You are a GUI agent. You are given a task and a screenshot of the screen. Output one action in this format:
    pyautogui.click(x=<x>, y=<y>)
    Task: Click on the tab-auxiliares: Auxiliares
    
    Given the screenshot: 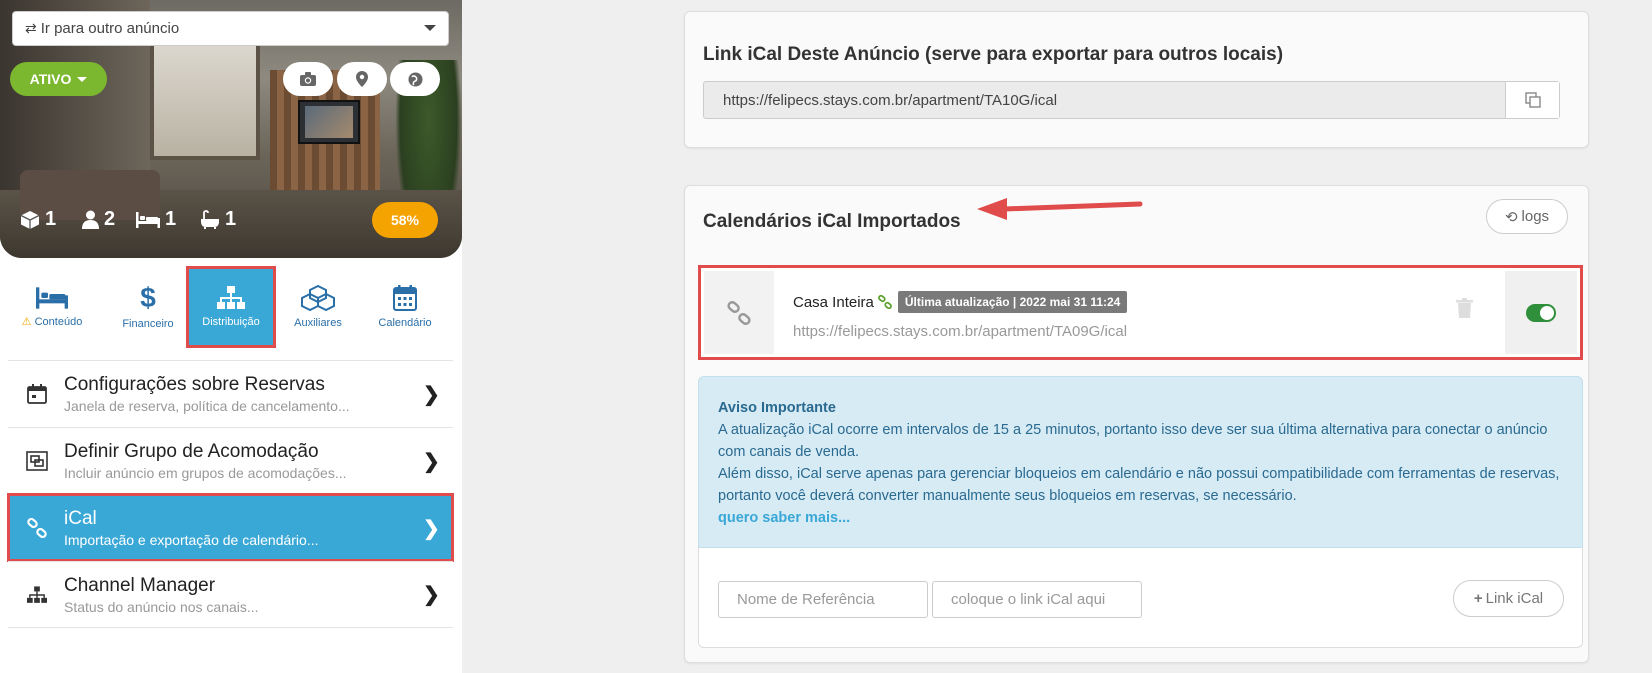 What is the action you would take?
    pyautogui.click(x=318, y=307)
    